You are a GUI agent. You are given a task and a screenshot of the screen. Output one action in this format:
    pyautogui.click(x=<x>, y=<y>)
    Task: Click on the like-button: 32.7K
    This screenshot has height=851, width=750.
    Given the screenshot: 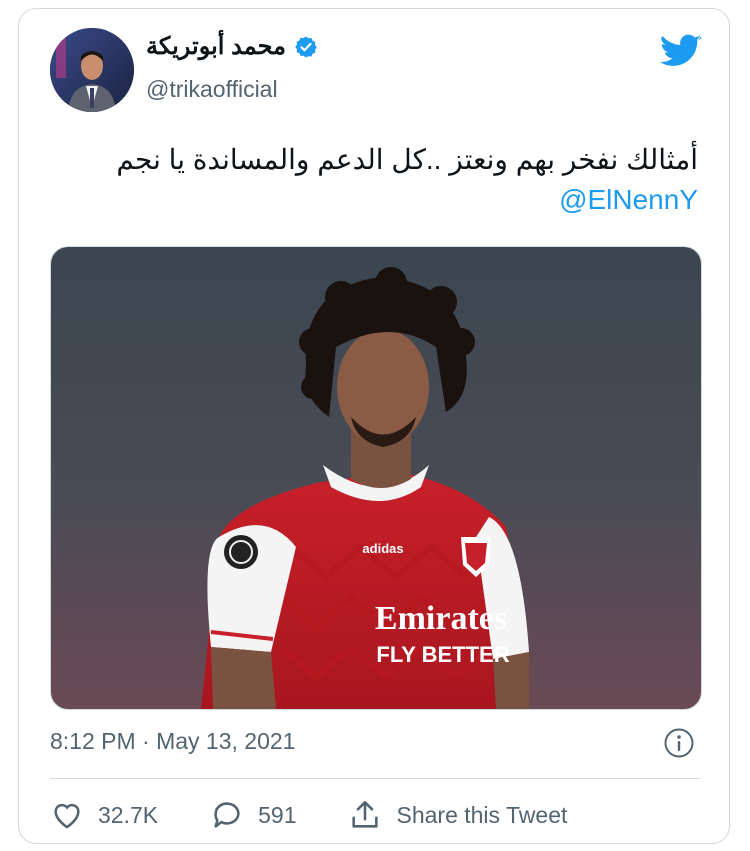 What is the action you would take?
    pyautogui.click(x=104, y=815)
    